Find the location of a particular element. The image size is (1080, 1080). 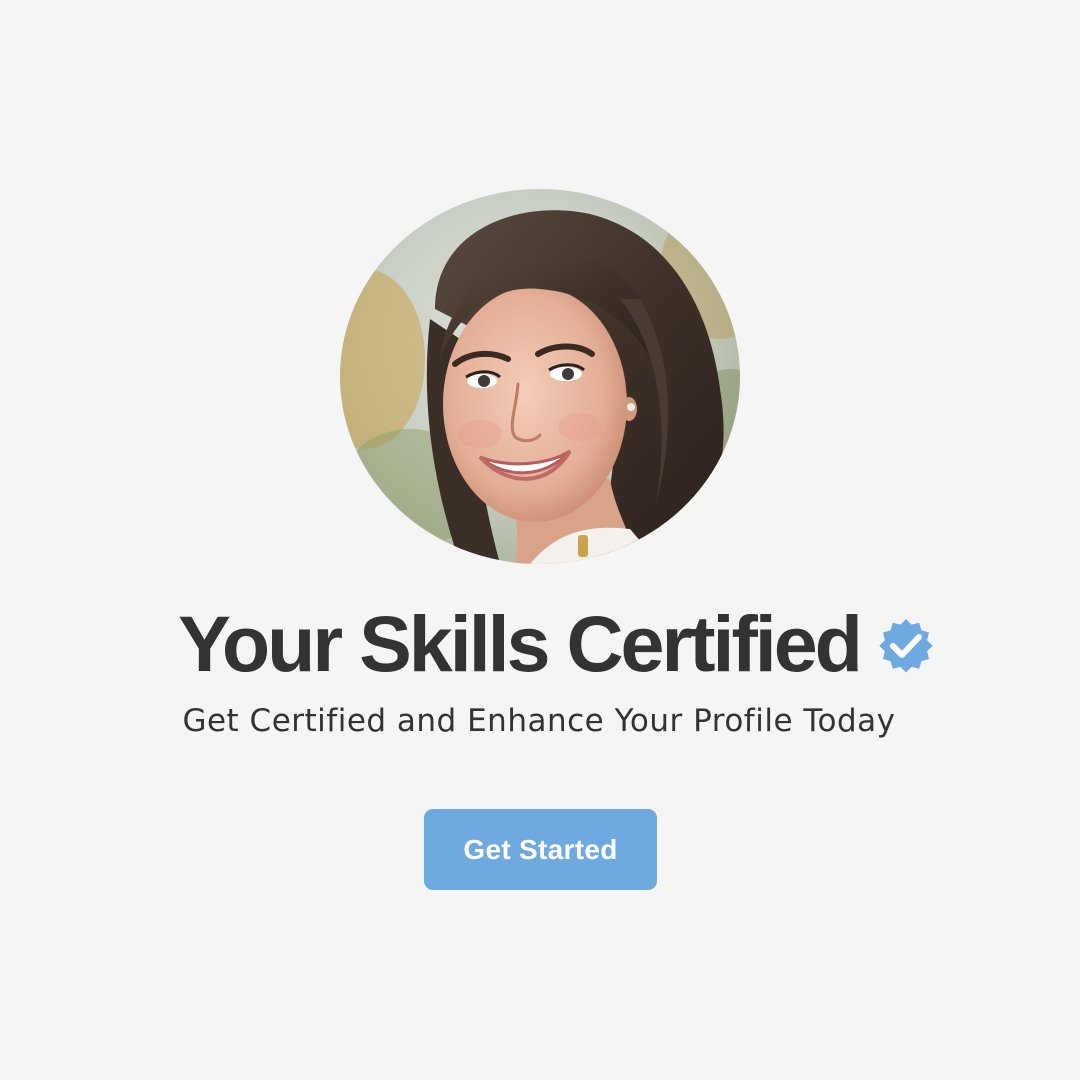

profile-photo is located at coordinates (540, 376).